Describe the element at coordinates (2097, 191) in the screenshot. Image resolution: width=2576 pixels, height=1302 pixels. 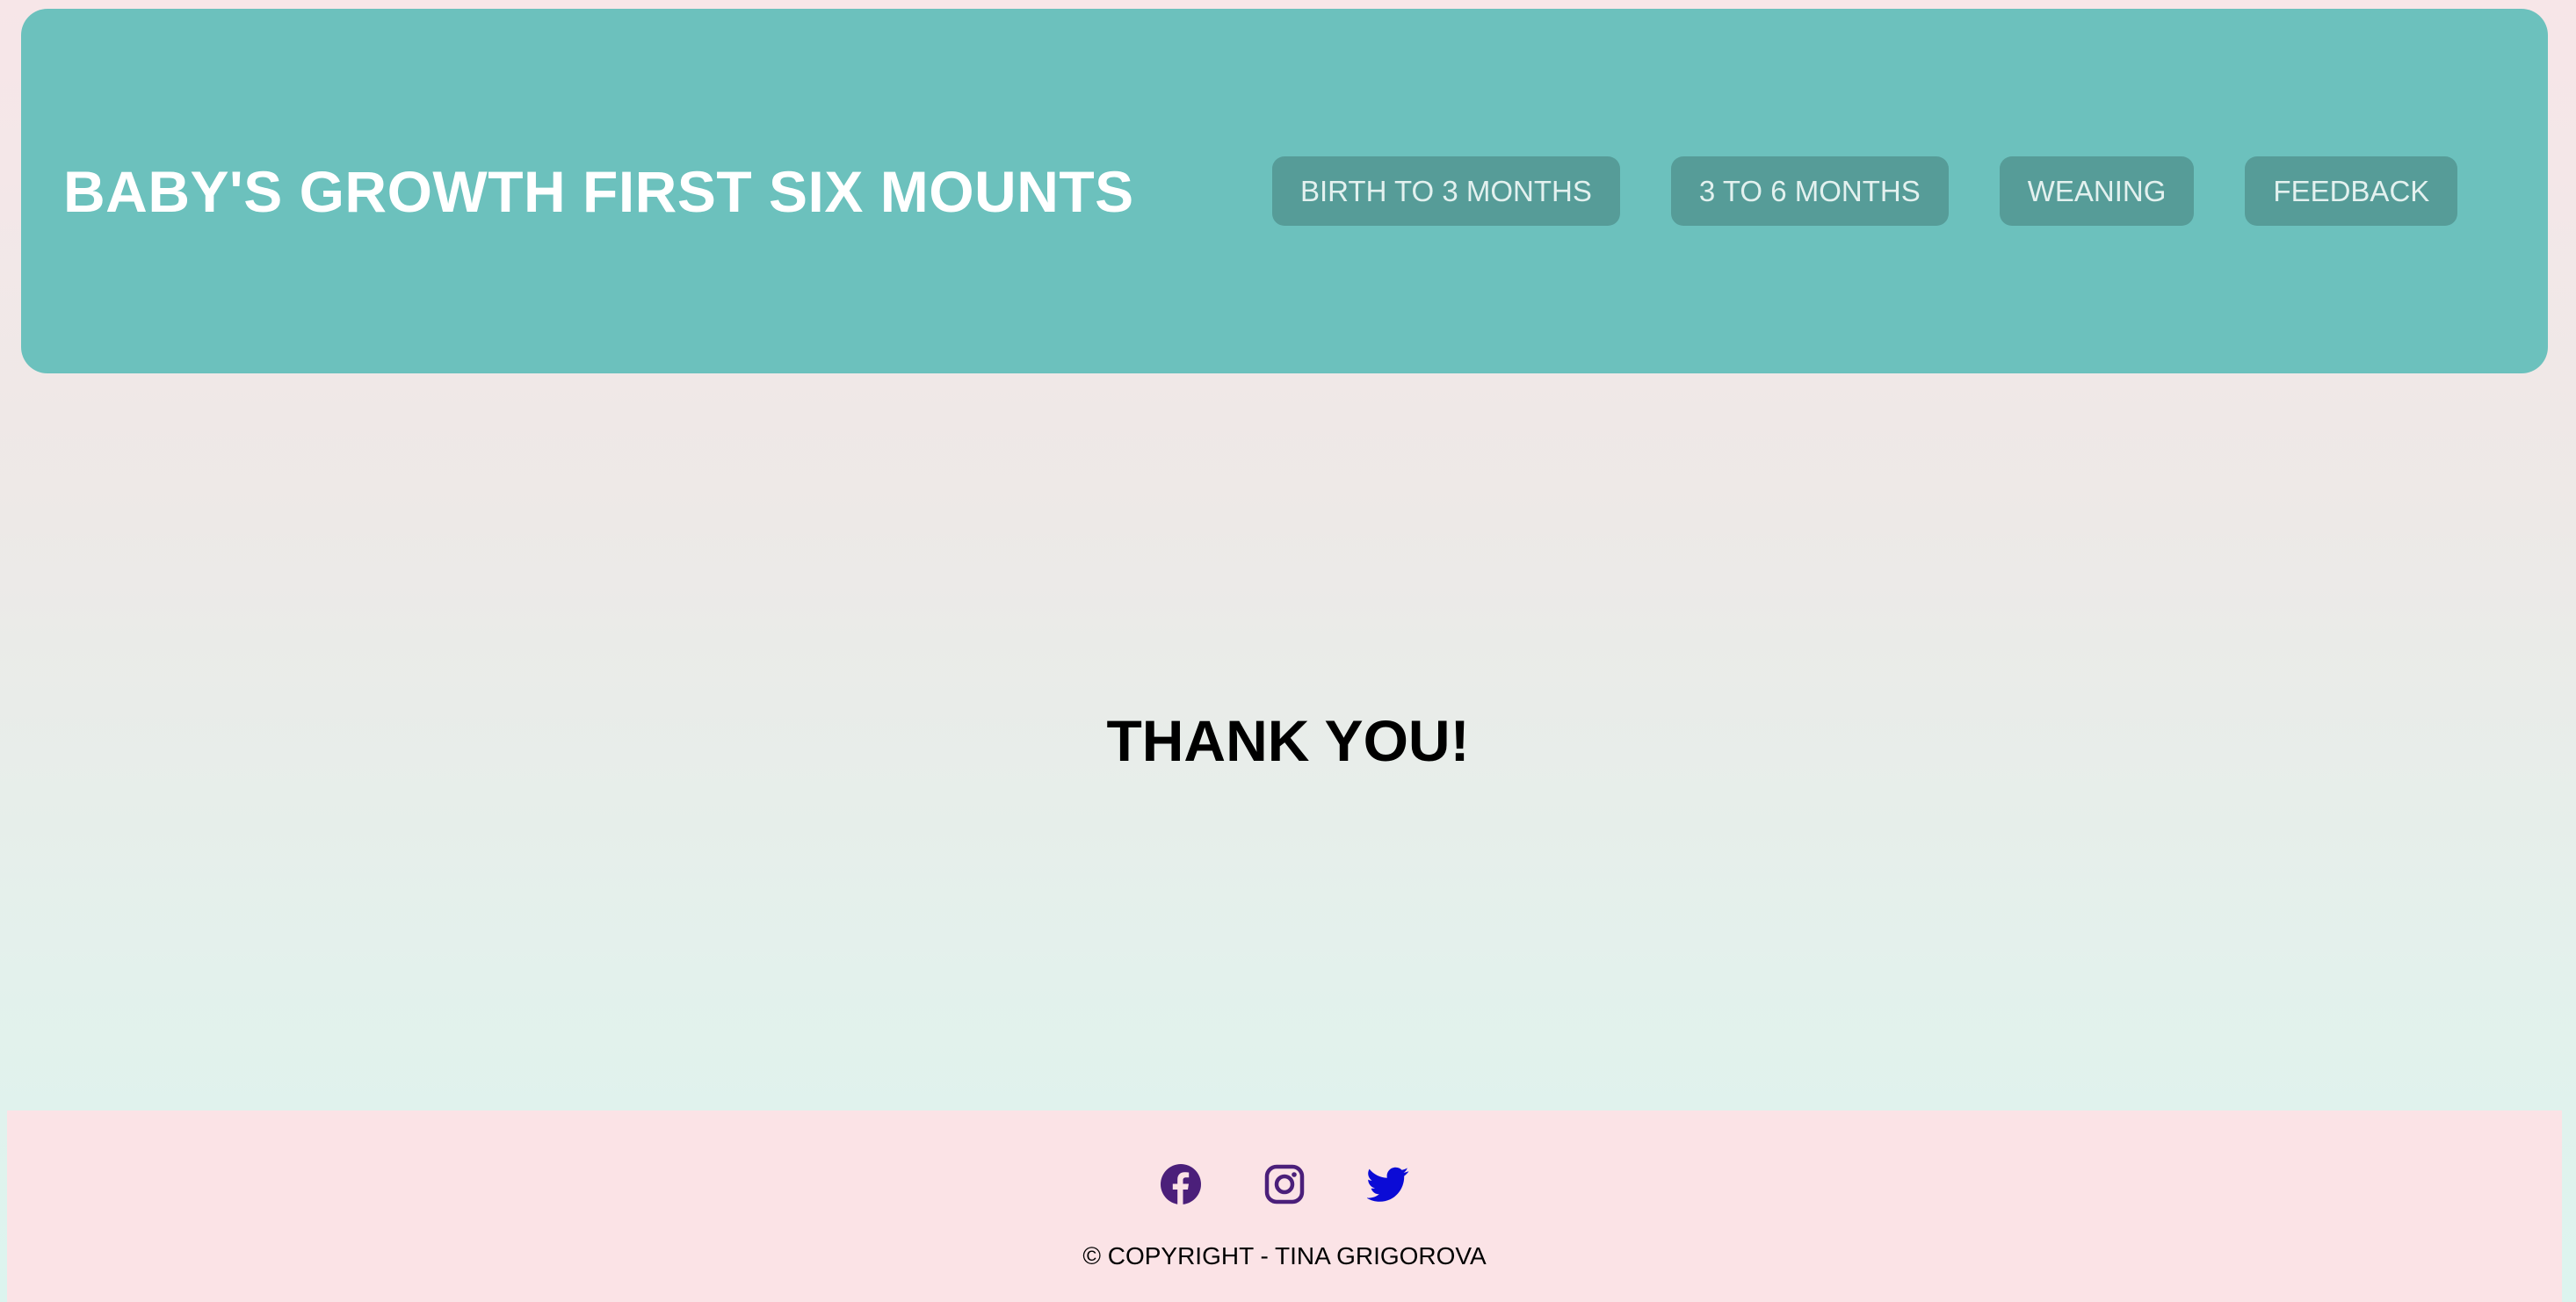
I see `nav-weaning-button: WEANING` at that location.